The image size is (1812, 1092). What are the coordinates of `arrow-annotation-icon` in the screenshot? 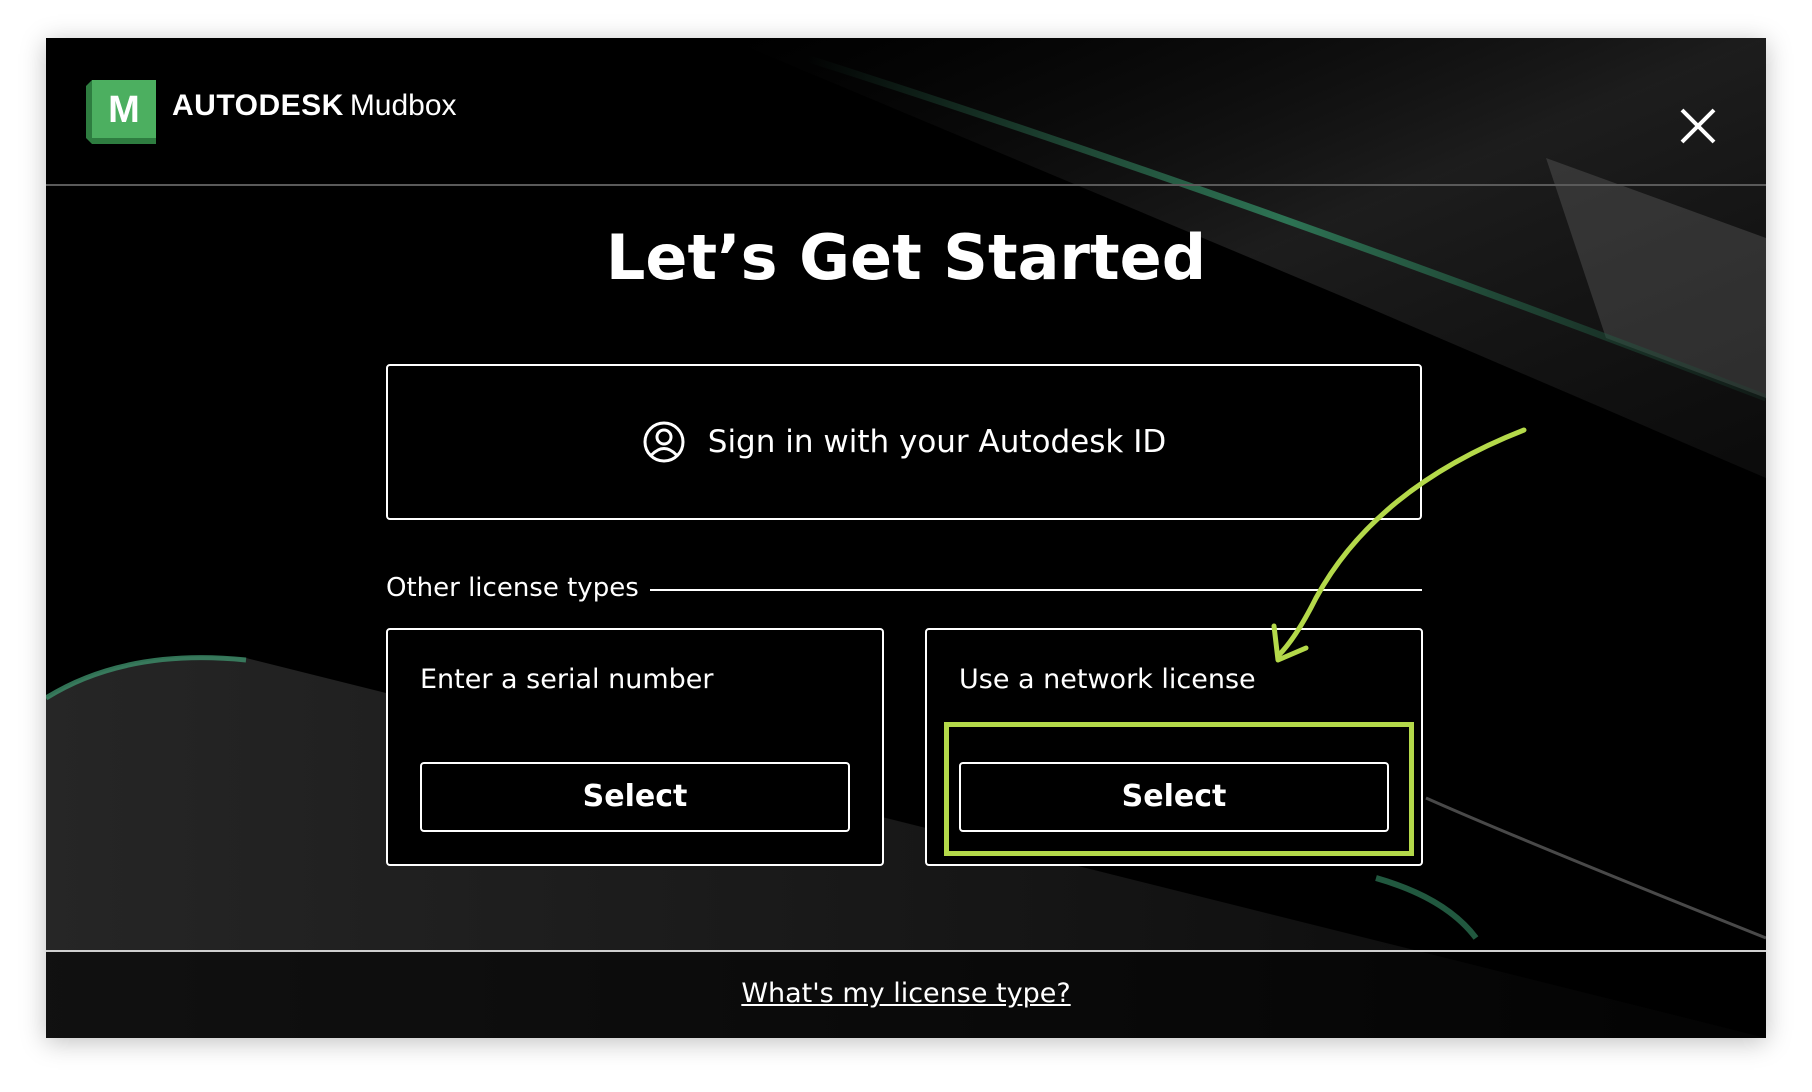 It's located at (1399, 545).